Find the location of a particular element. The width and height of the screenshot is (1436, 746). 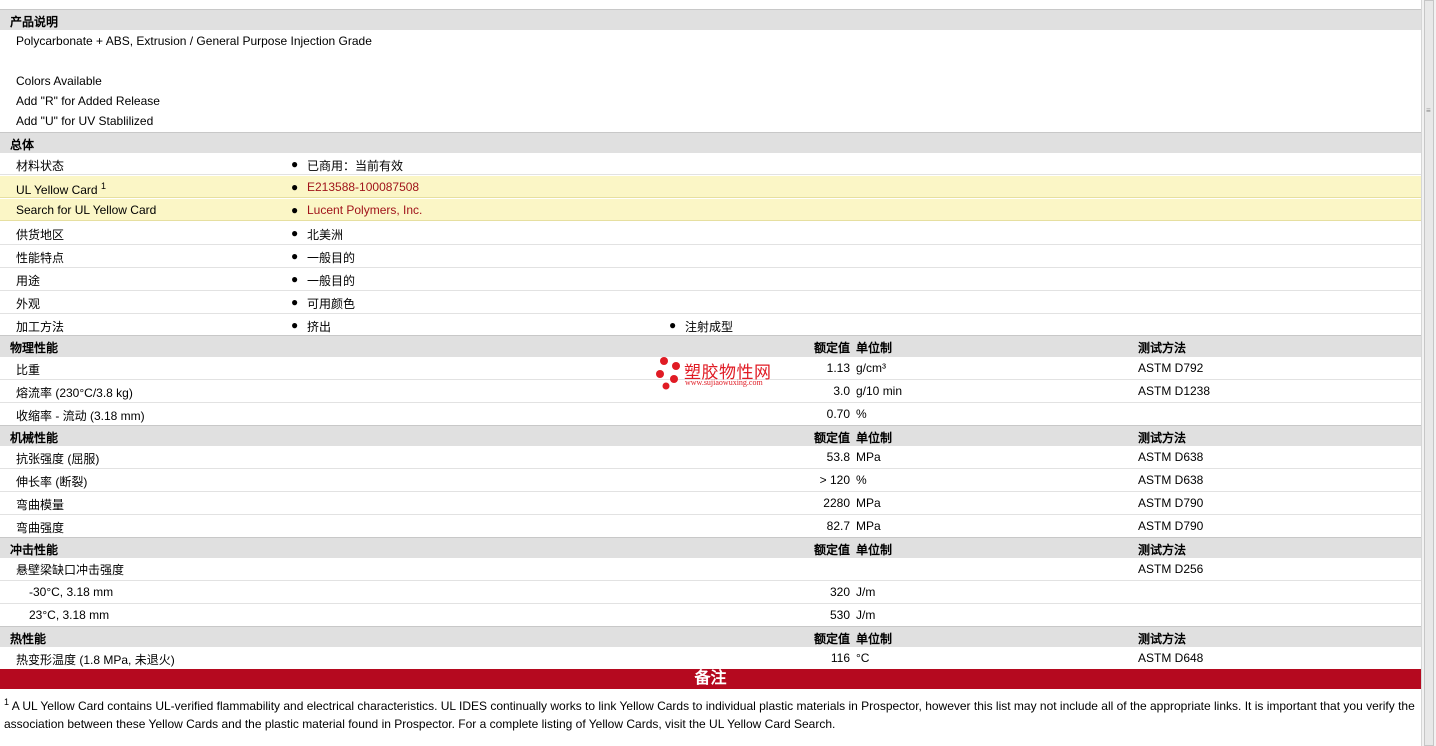

section-title: 冲击性能 is located at coordinates (34, 550).